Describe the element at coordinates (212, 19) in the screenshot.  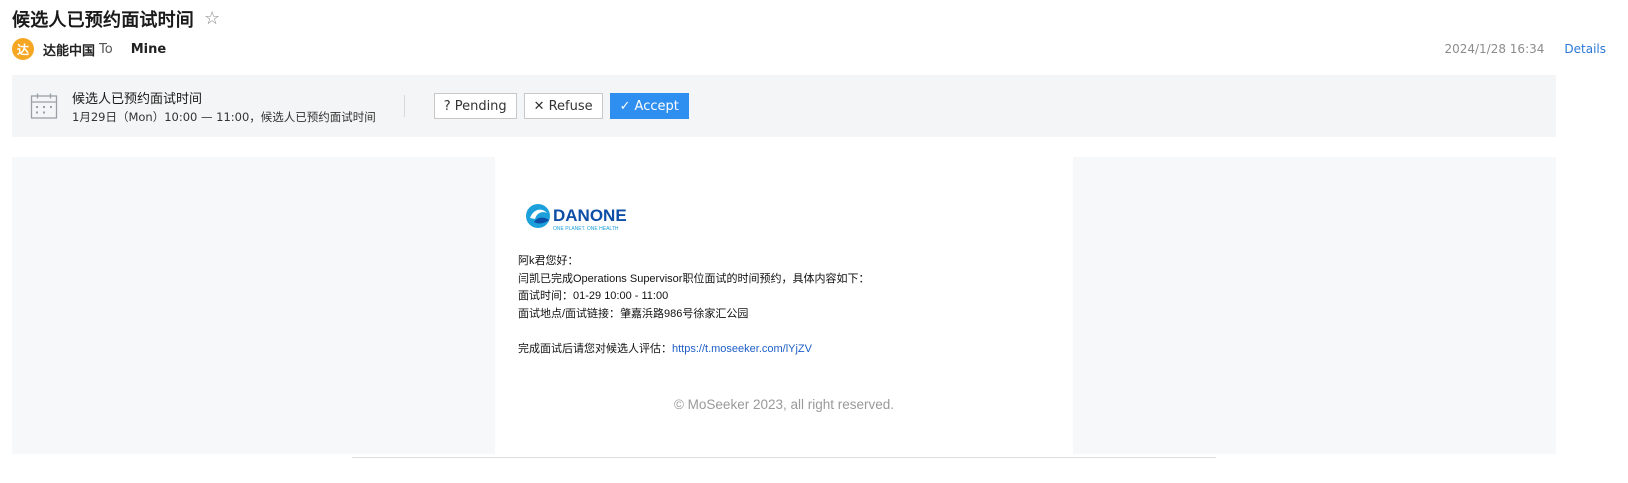
I see `star-icon: ☆` at that location.